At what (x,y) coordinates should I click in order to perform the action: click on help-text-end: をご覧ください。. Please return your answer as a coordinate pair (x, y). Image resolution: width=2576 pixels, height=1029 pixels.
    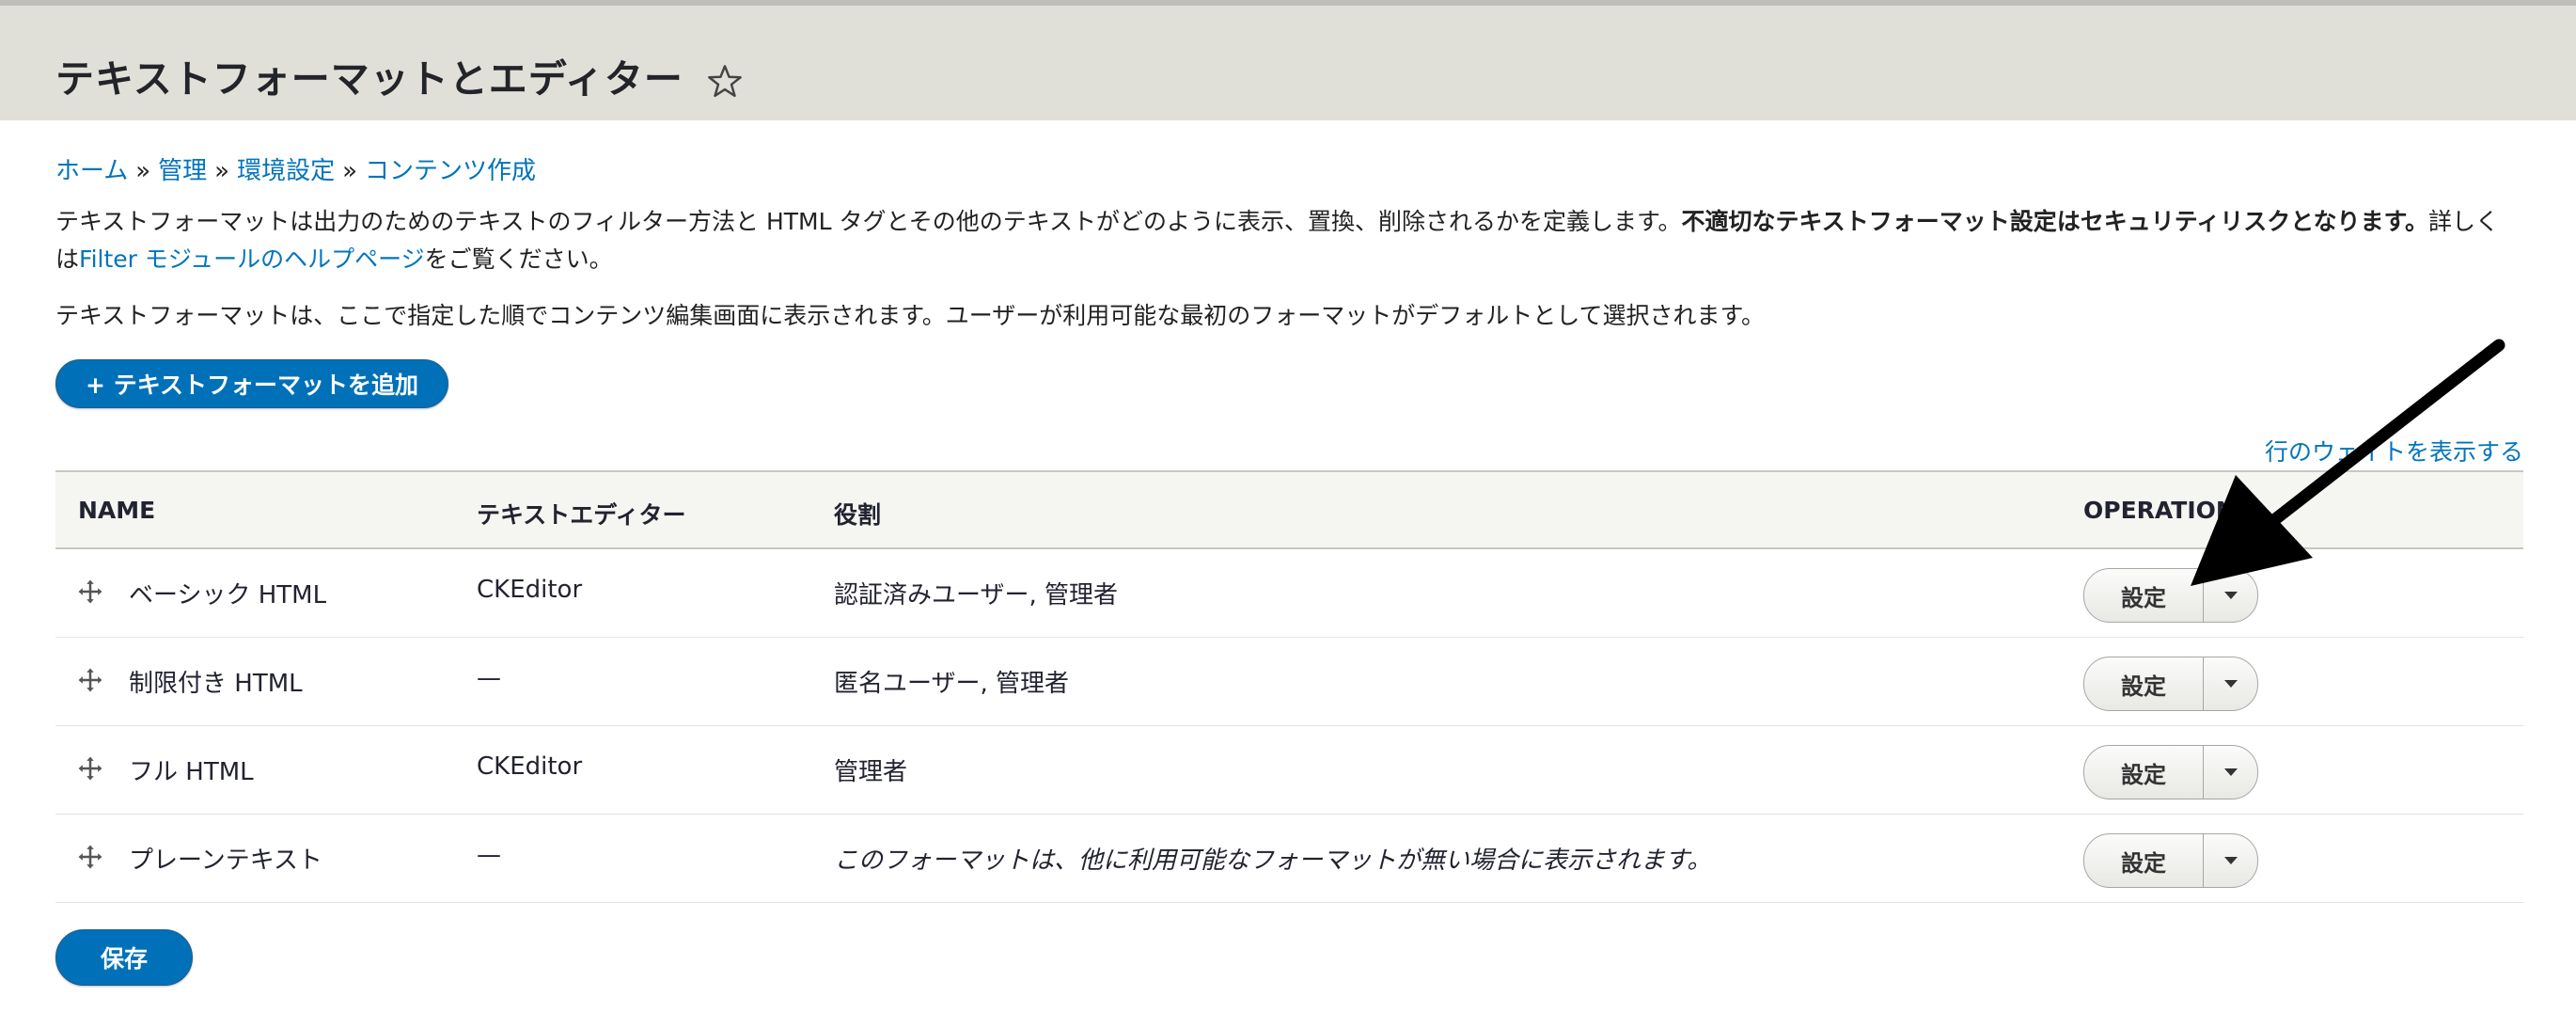
    Looking at the image, I should click on (519, 259).